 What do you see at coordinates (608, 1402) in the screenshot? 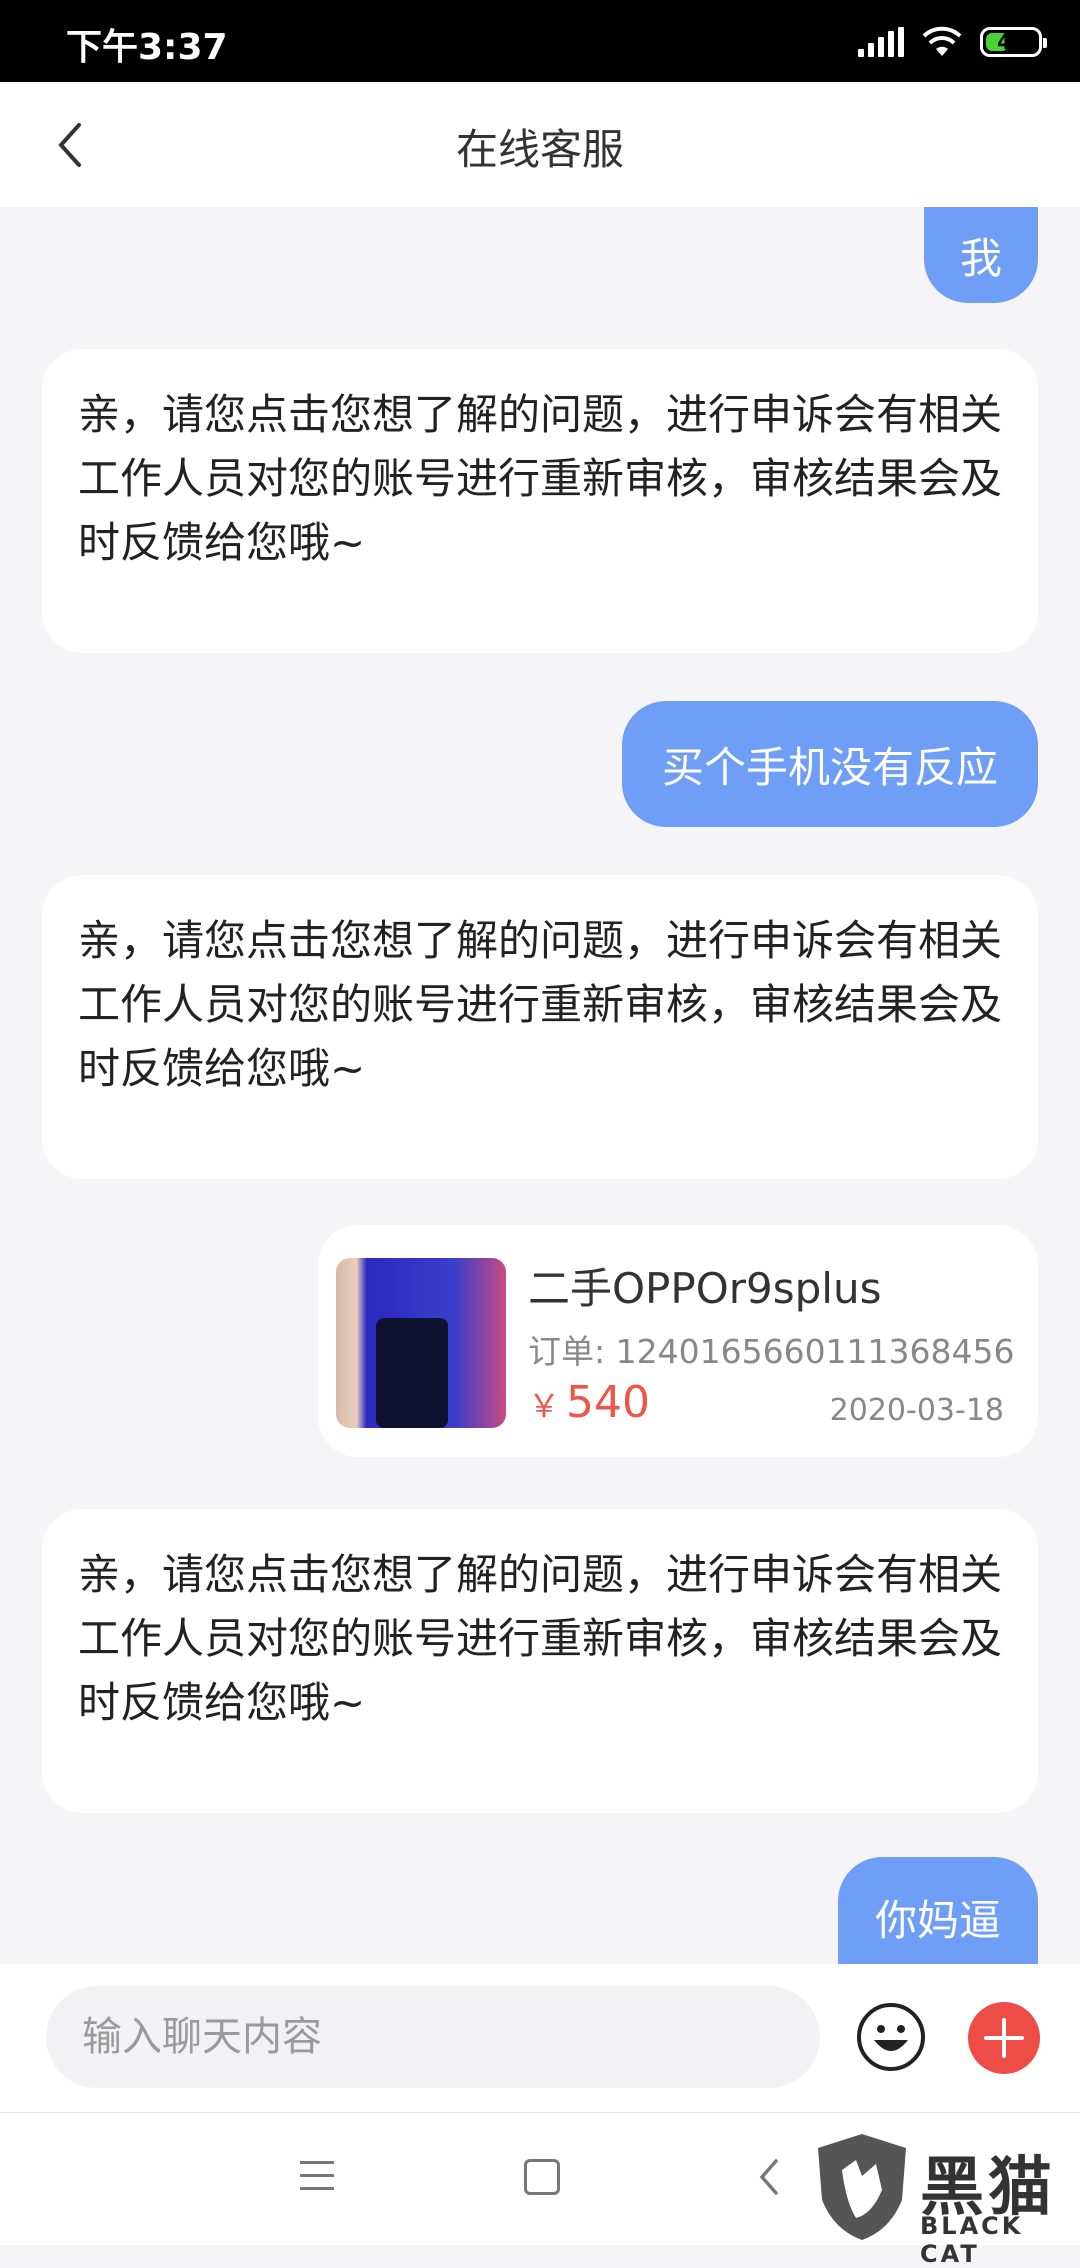
I see `price-value: 540` at bounding box center [608, 1402].